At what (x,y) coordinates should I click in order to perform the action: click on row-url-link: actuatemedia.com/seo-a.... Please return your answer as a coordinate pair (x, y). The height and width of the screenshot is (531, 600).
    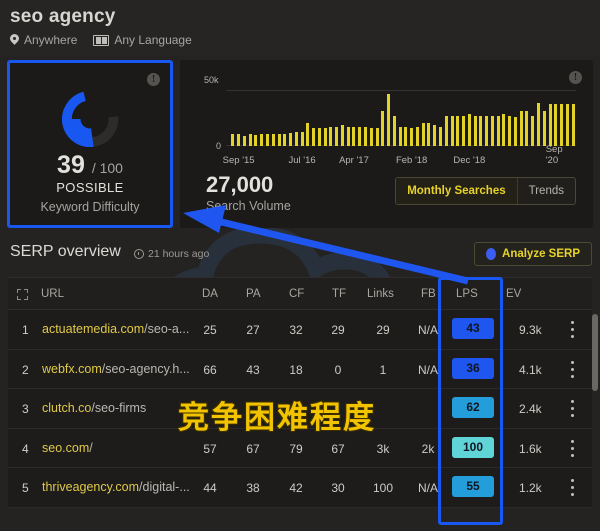
    Looking at the image, I should click on (115, 329).